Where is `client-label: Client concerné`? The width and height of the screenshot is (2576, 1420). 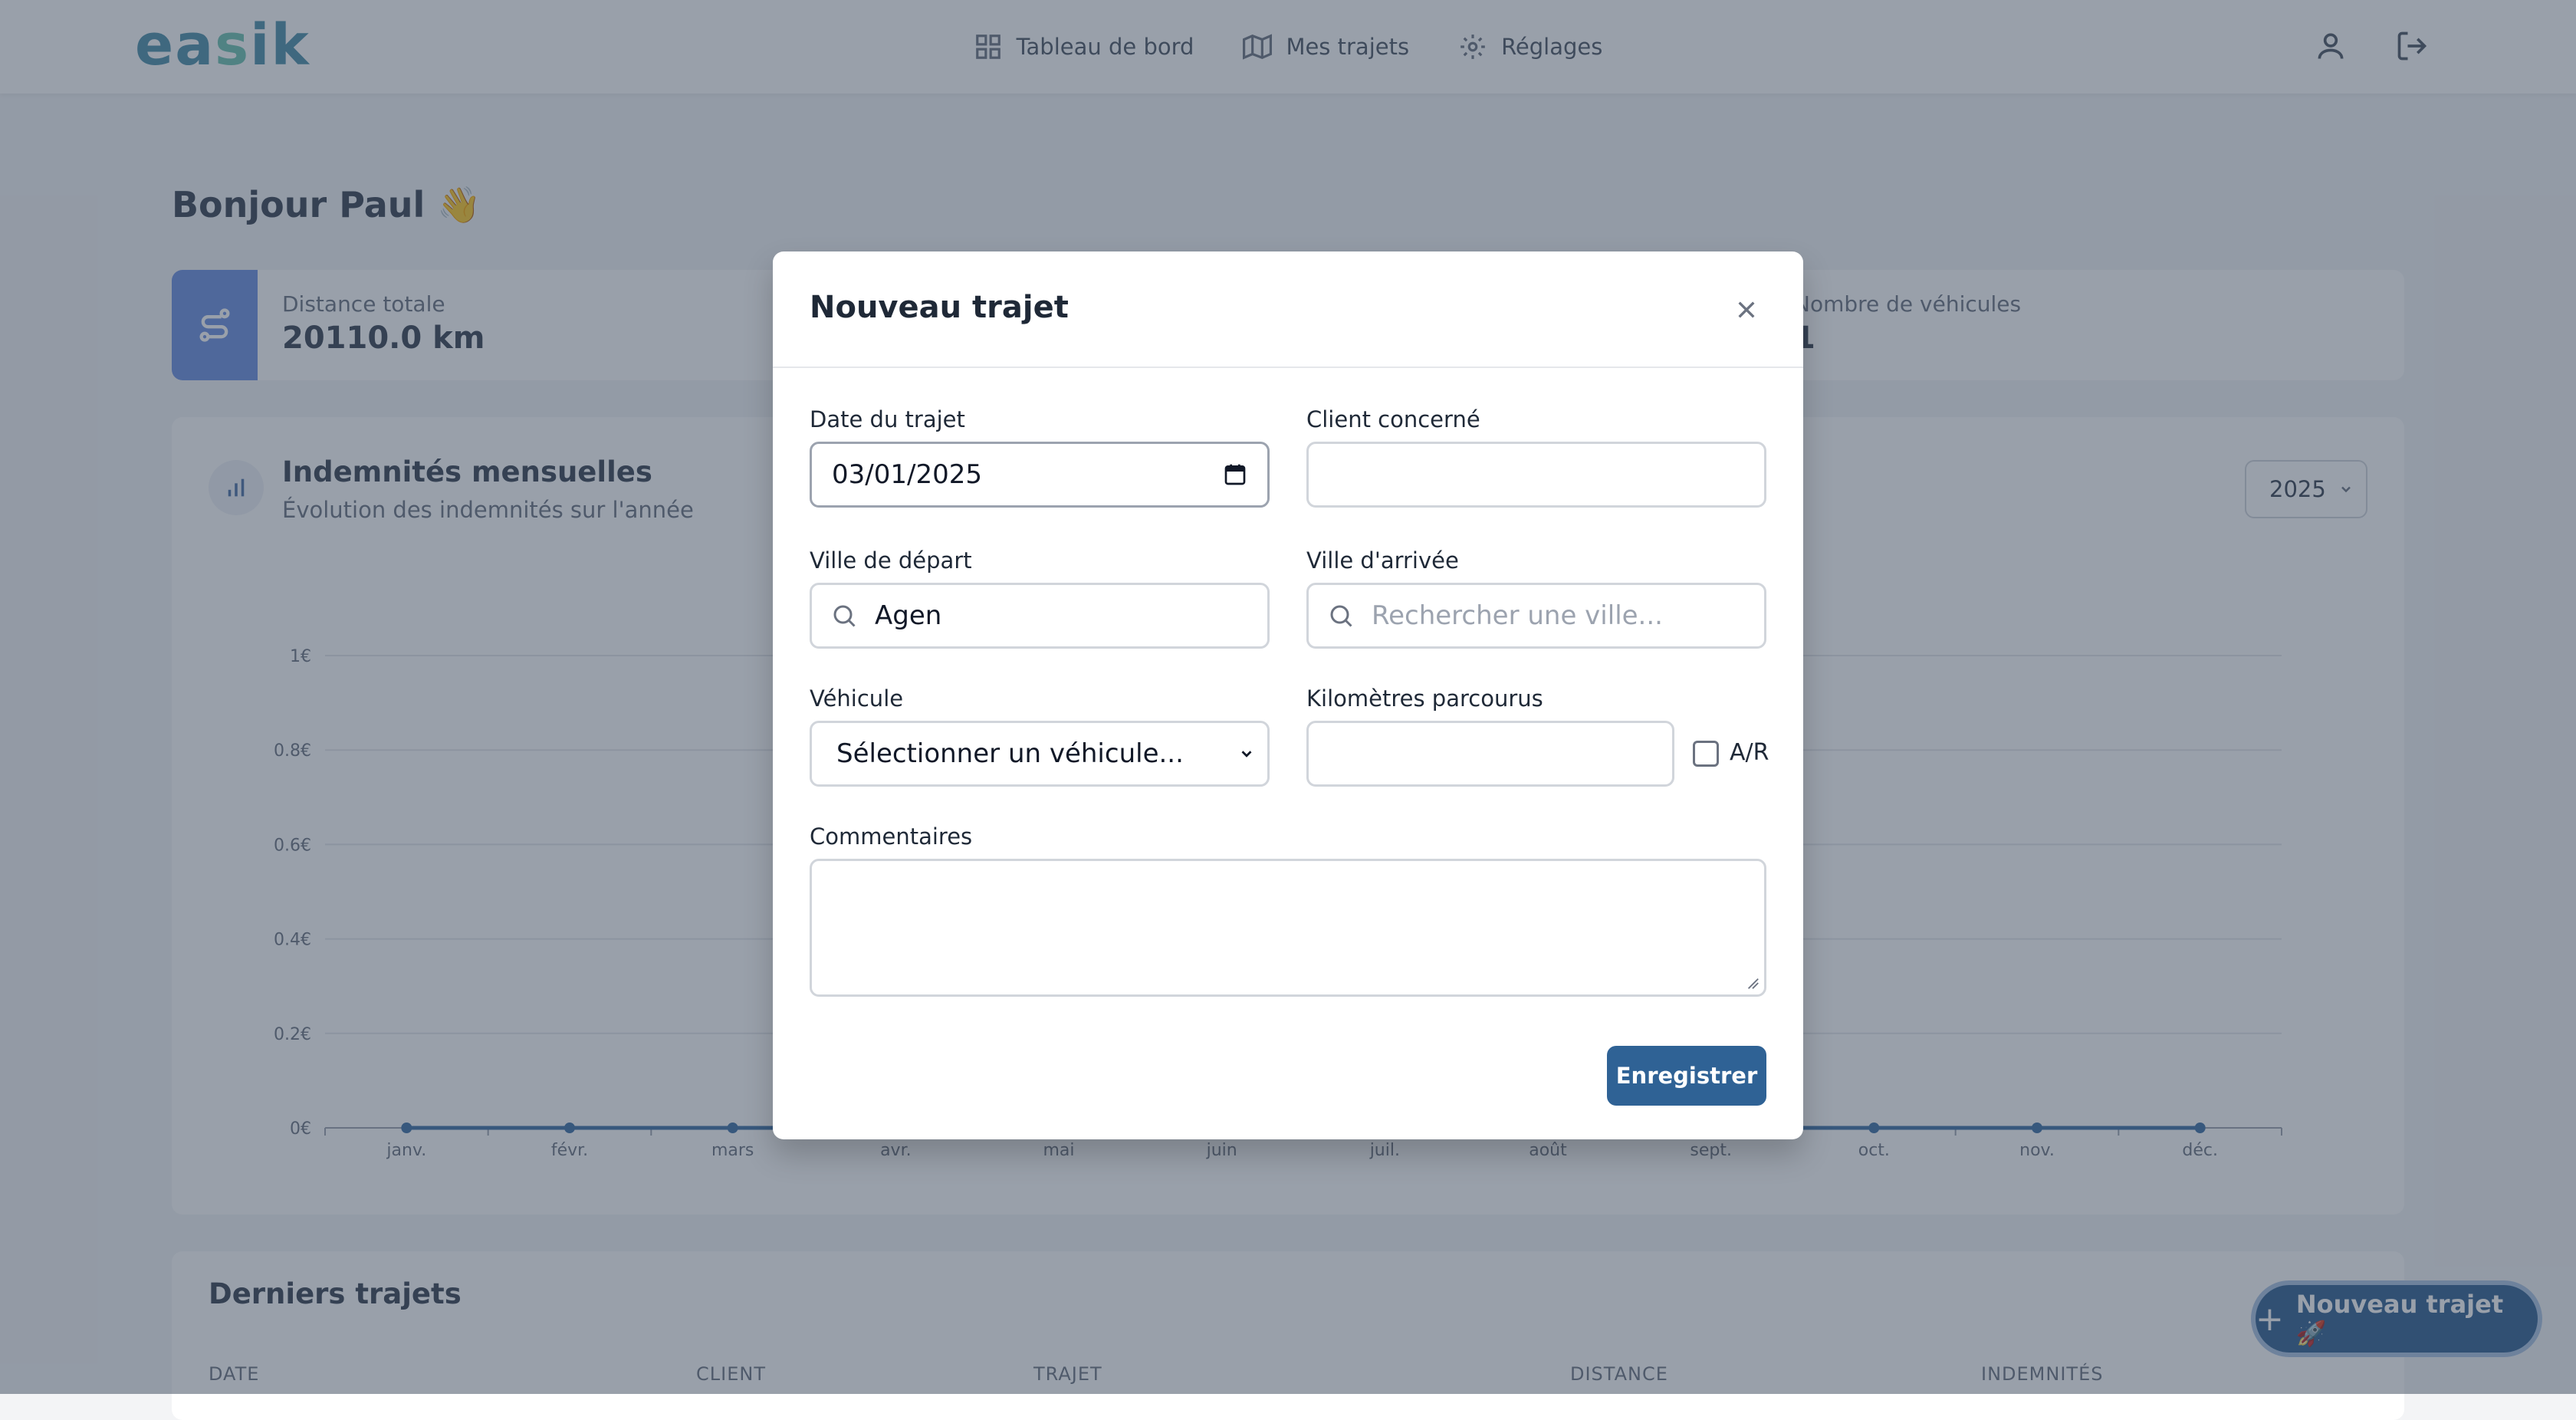 client-label: Client concerné is located at coordinates (1393, 419).